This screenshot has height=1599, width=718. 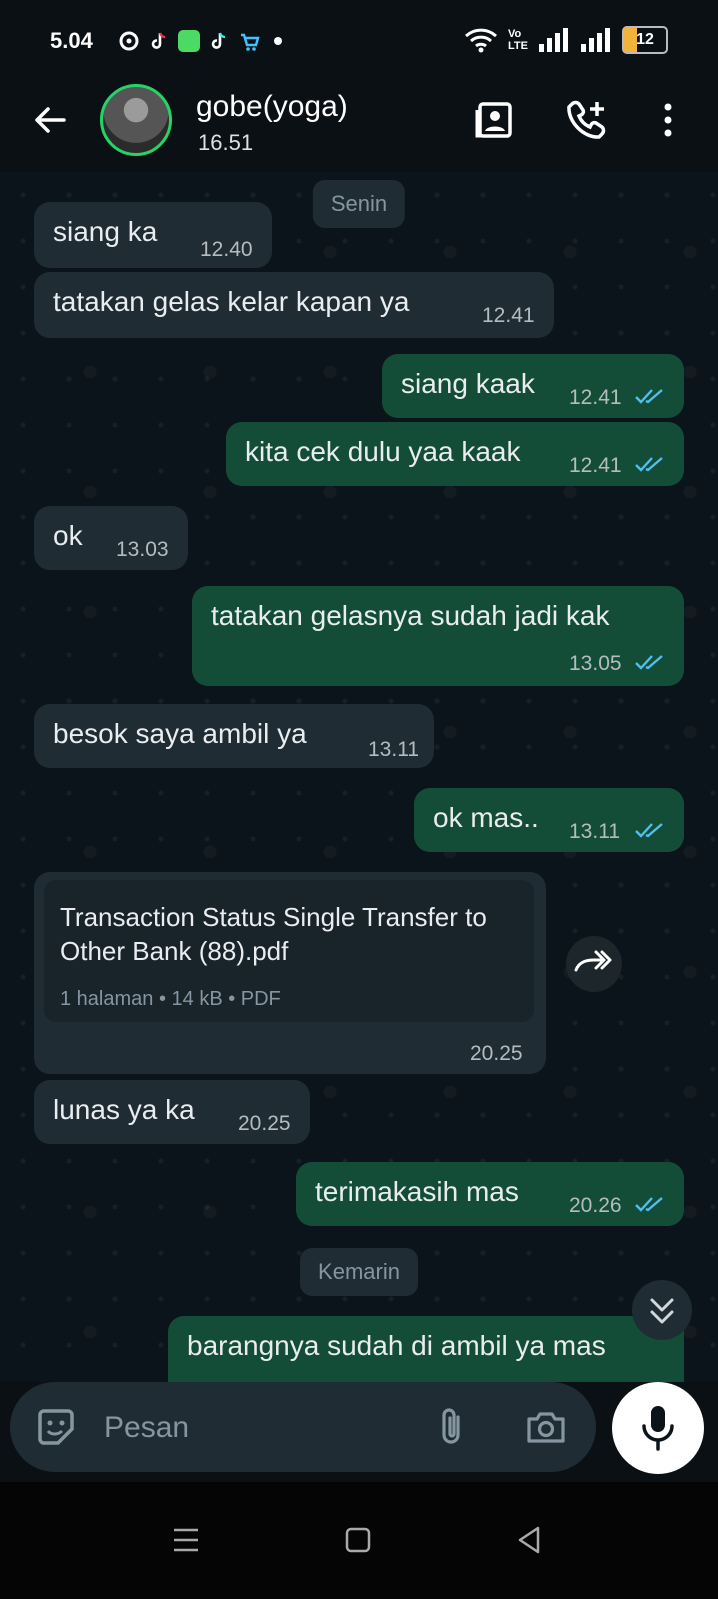 I want to click on message-composer, so click(x=303, y=1427).